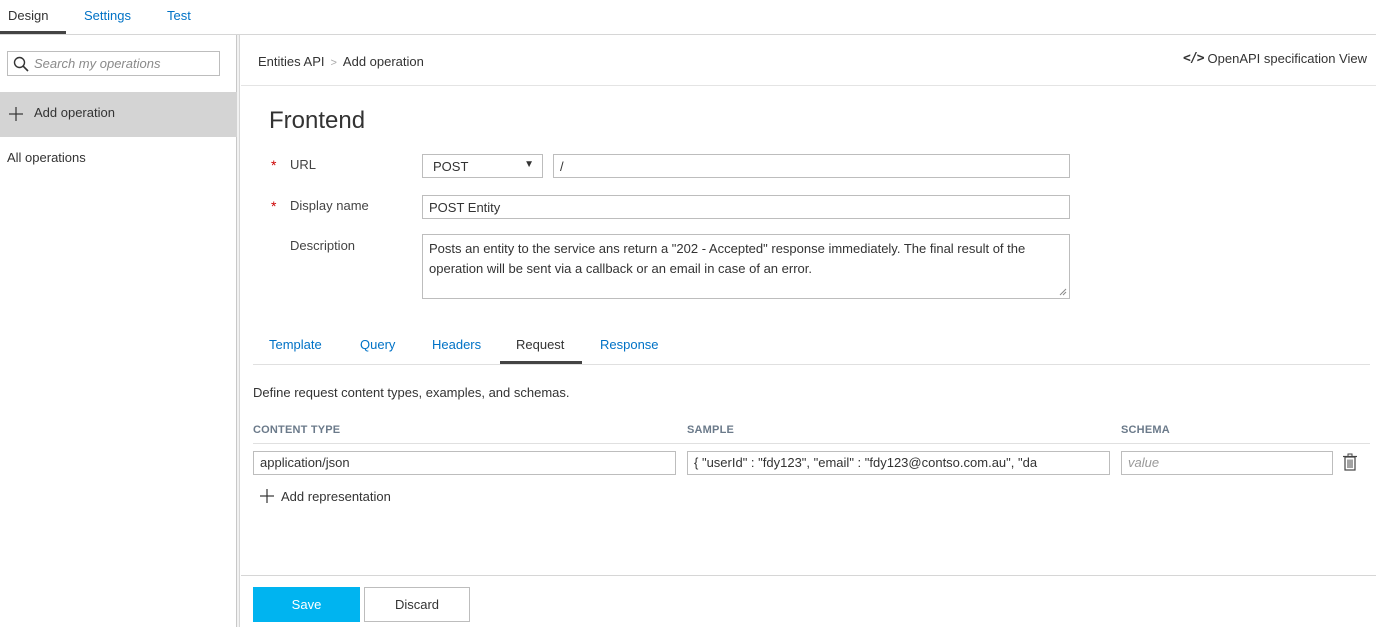  I want to click on tab-response: Response, so click(629, 344).